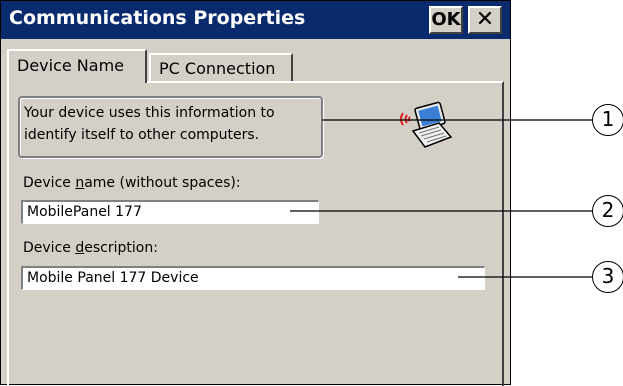 This screenshot has height=386, width=623. Describe the element at coordinates (607, 211) in the screenshot. I see `callout-2: 2` at that location.